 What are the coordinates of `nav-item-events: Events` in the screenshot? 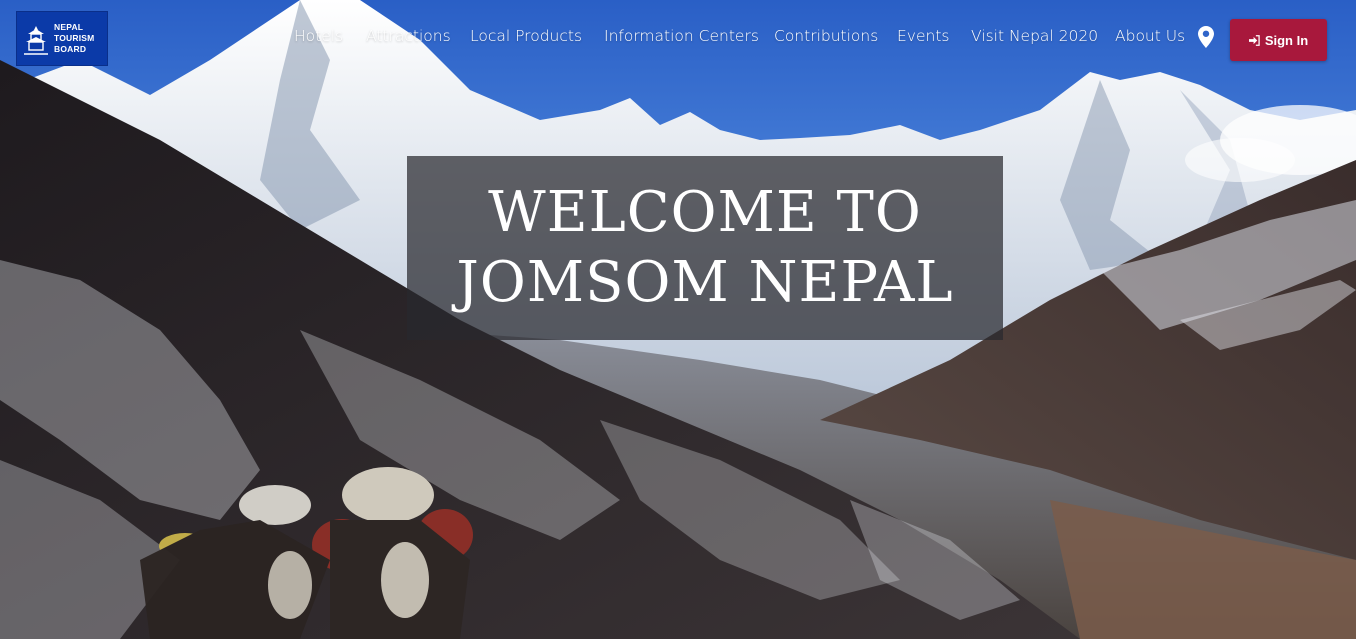 It's located at (923, 36).